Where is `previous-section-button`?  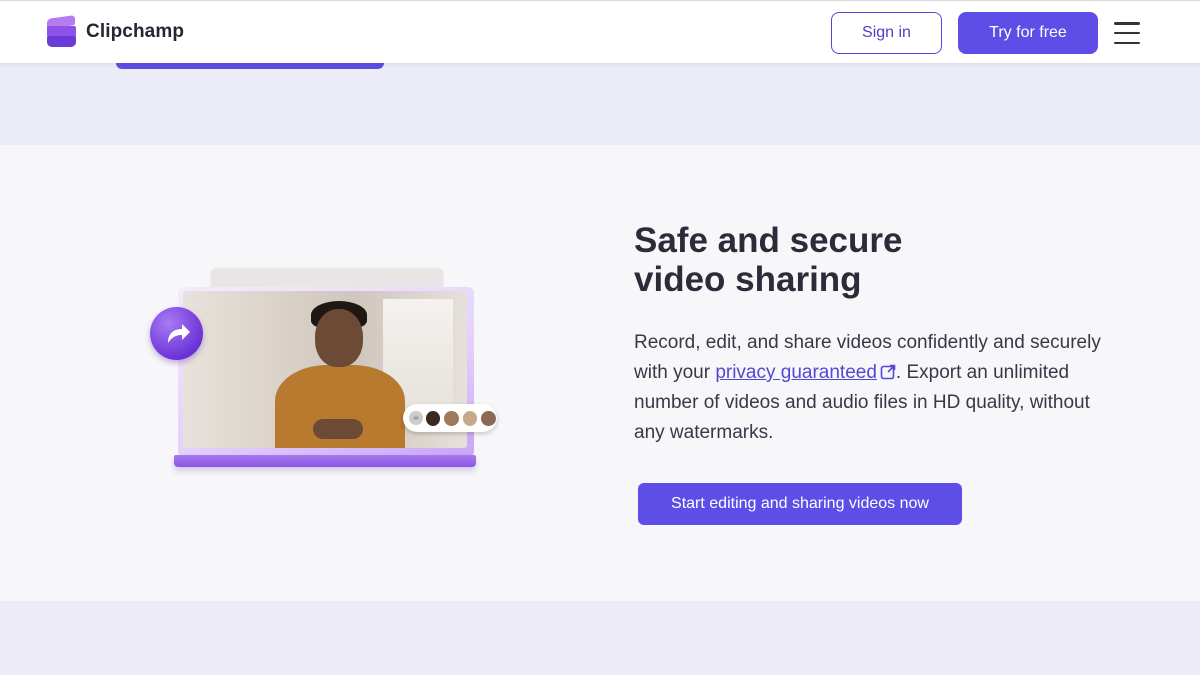 previous-section-button is located at coordinates (250, 66).